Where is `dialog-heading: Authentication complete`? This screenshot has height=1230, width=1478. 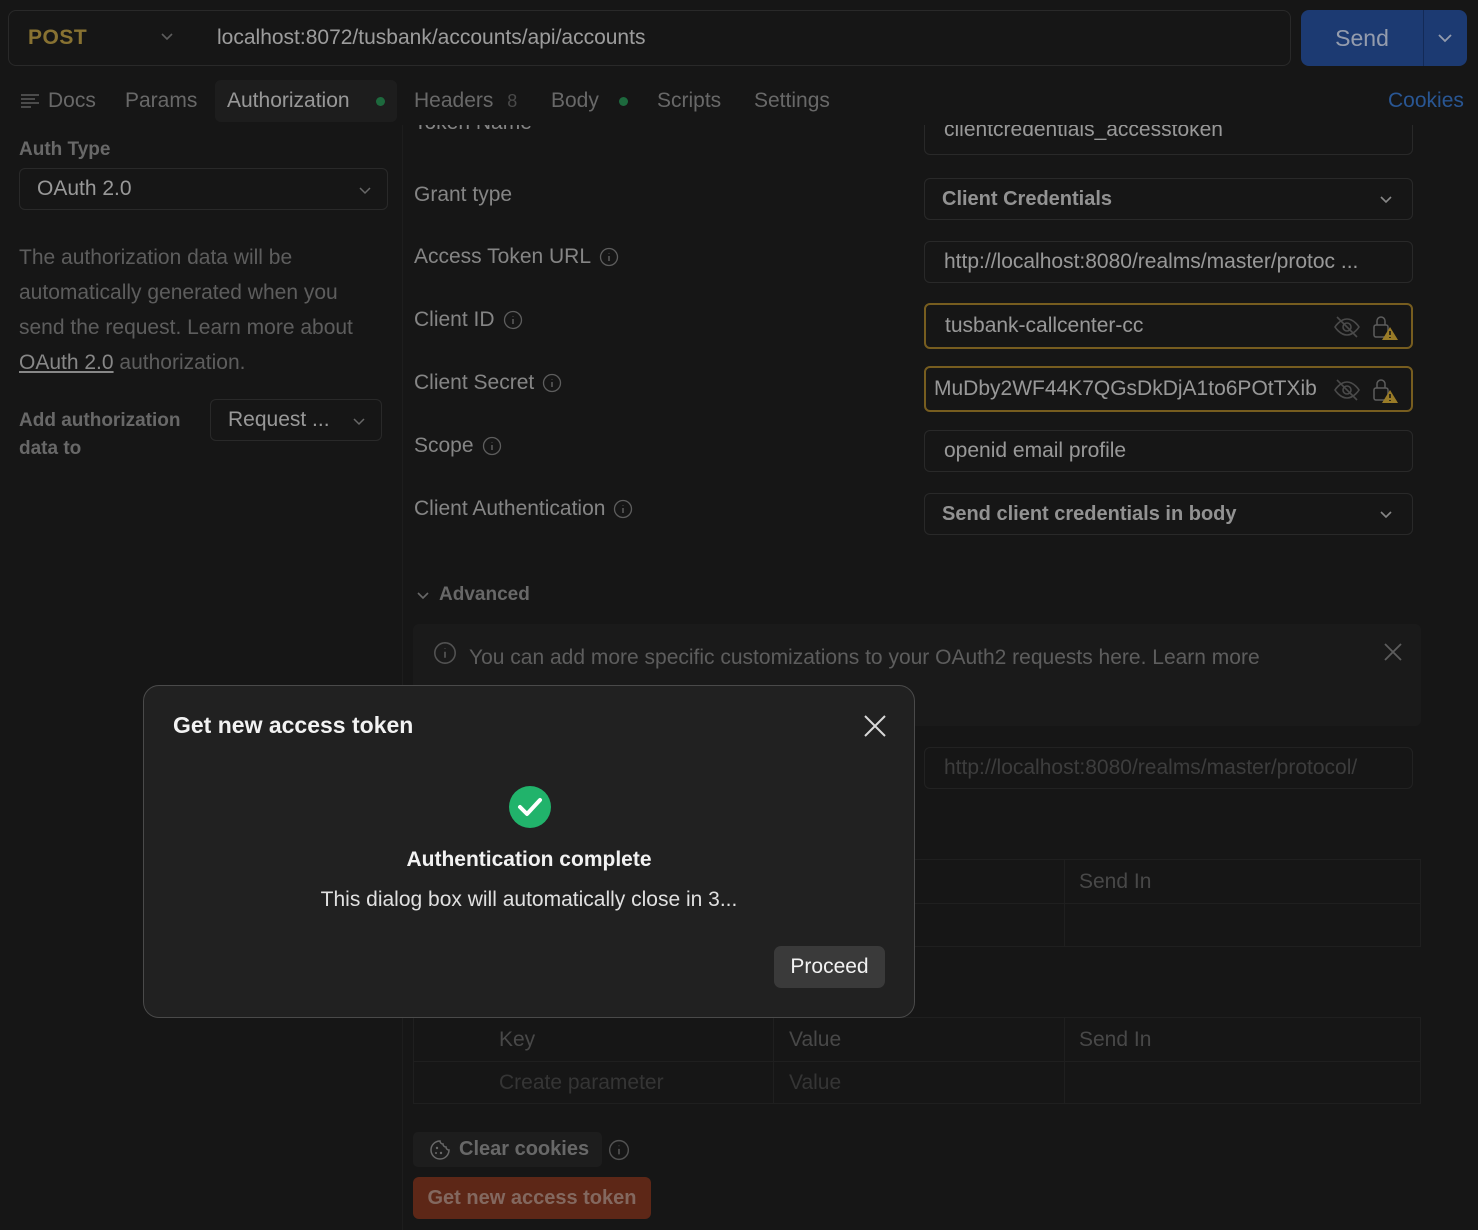
dialog-heading: Authentication complete is located at coordinates (529, 859).